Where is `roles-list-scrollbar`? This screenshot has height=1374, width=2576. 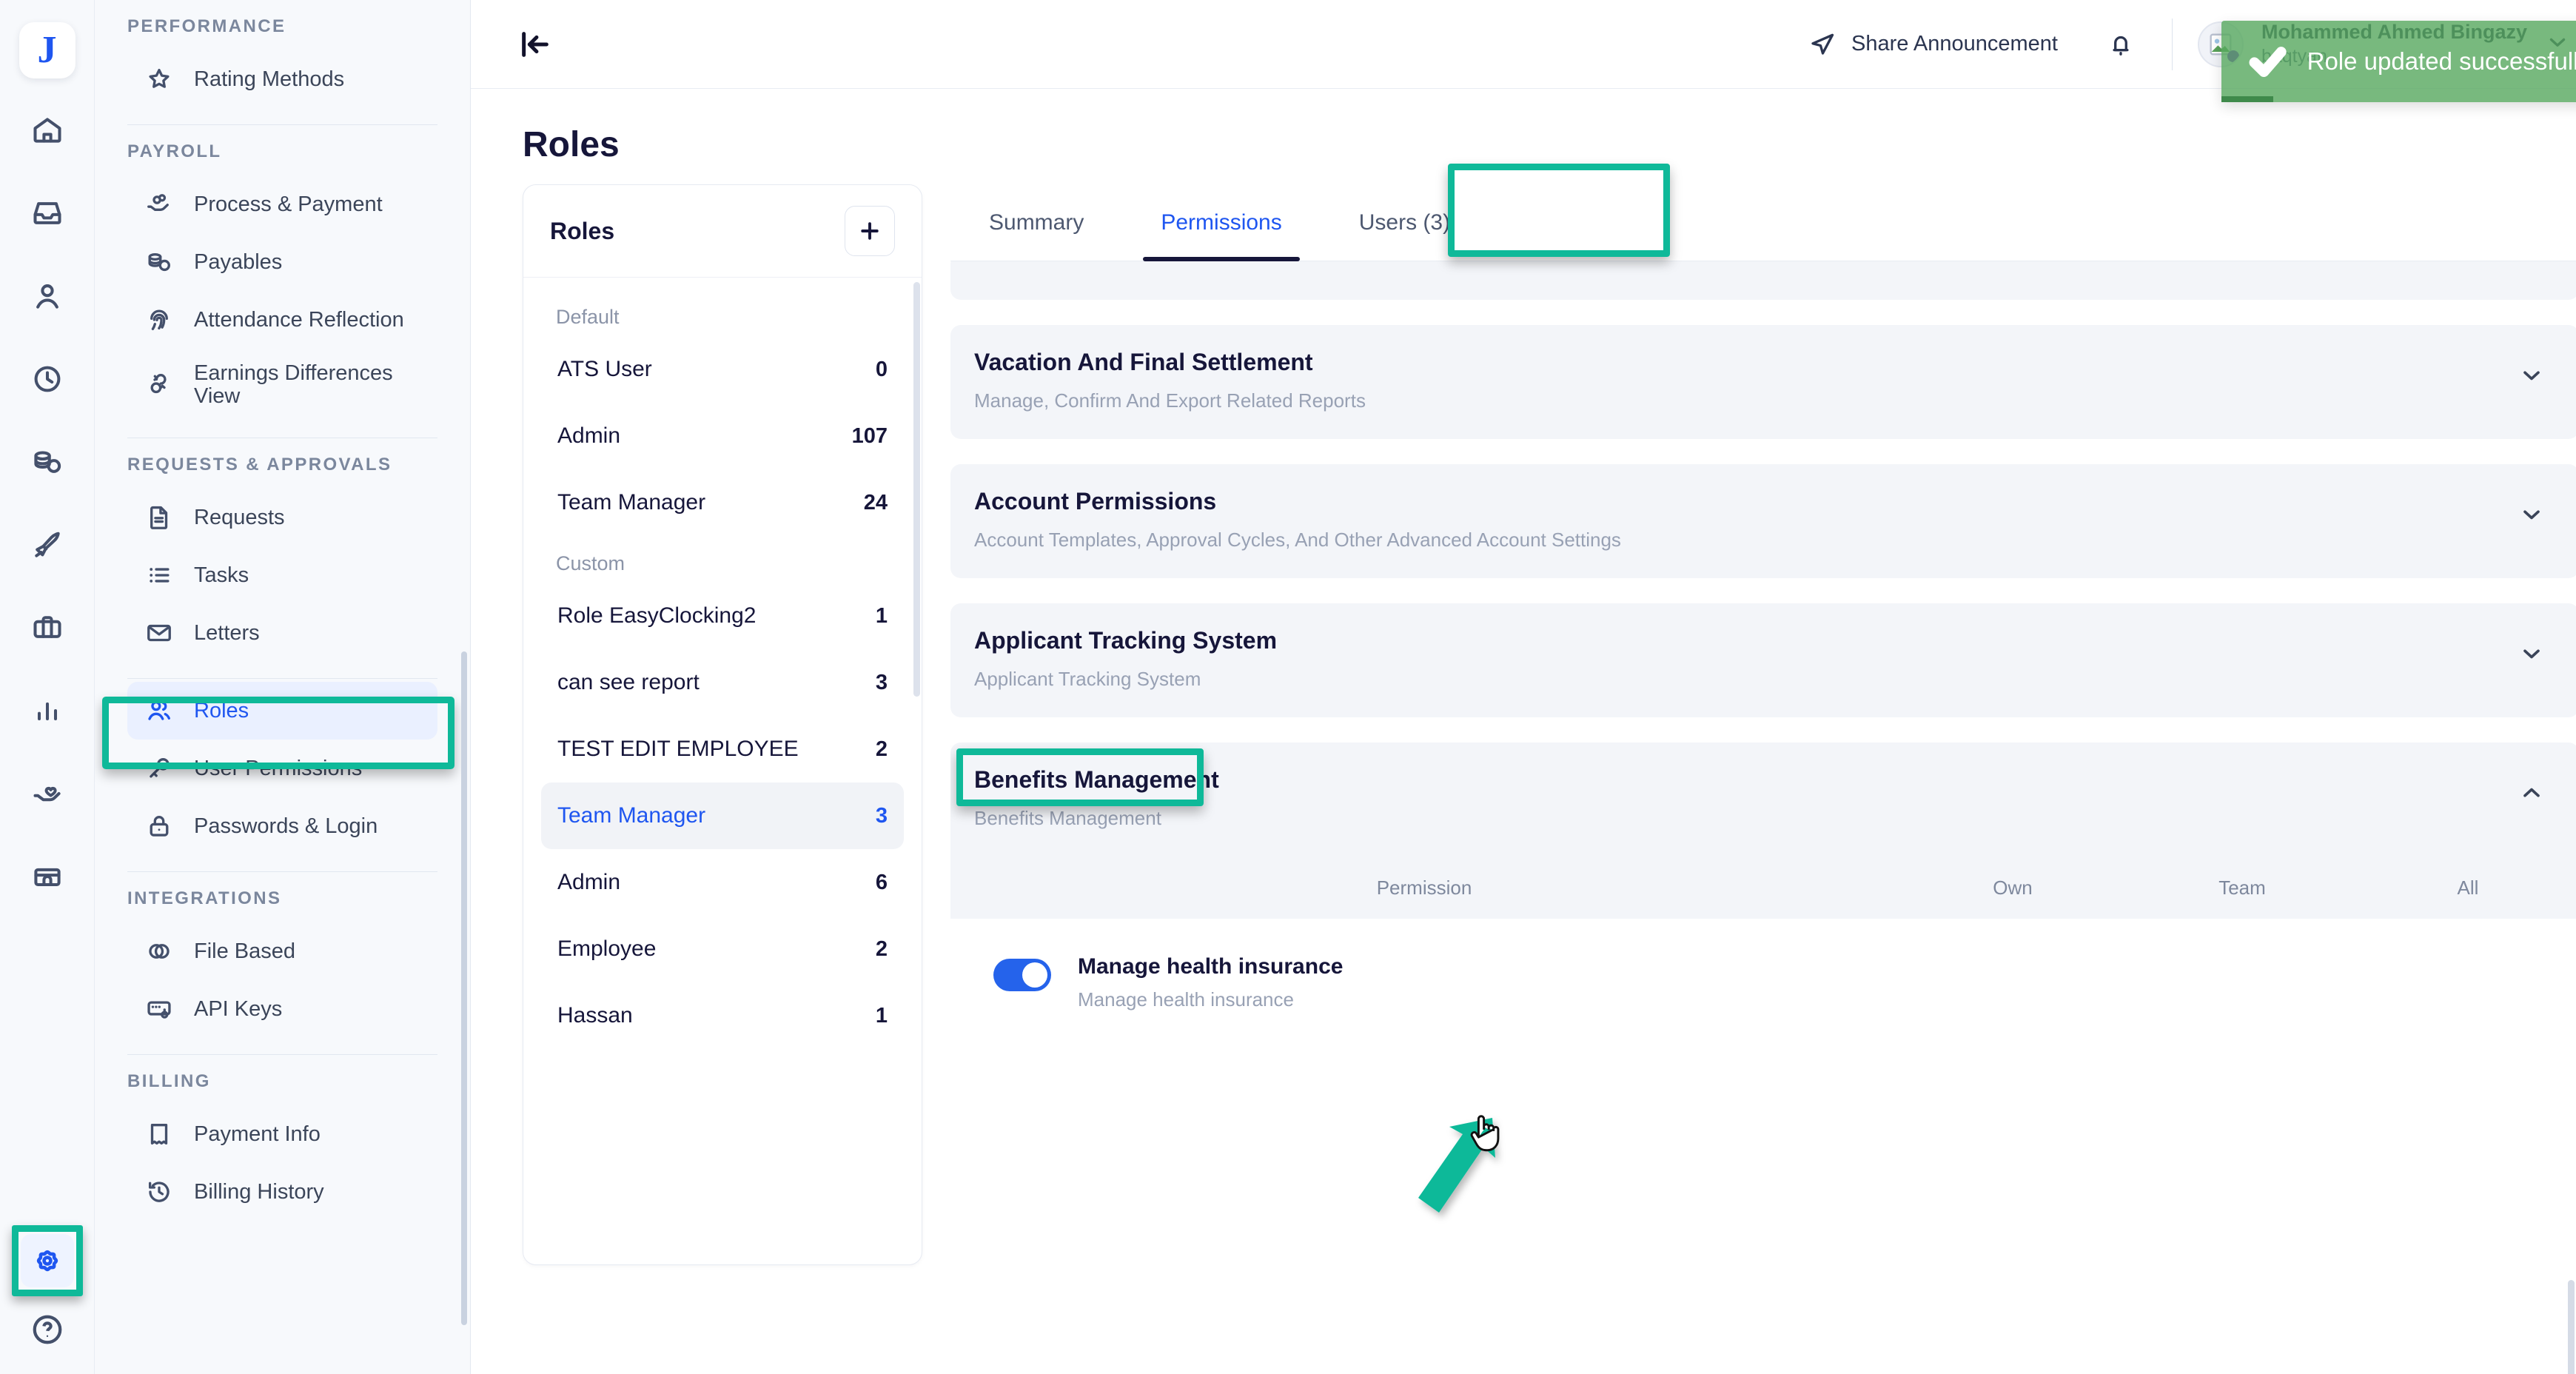
roles-list-scrollbar is located at coordinates (916, 490).